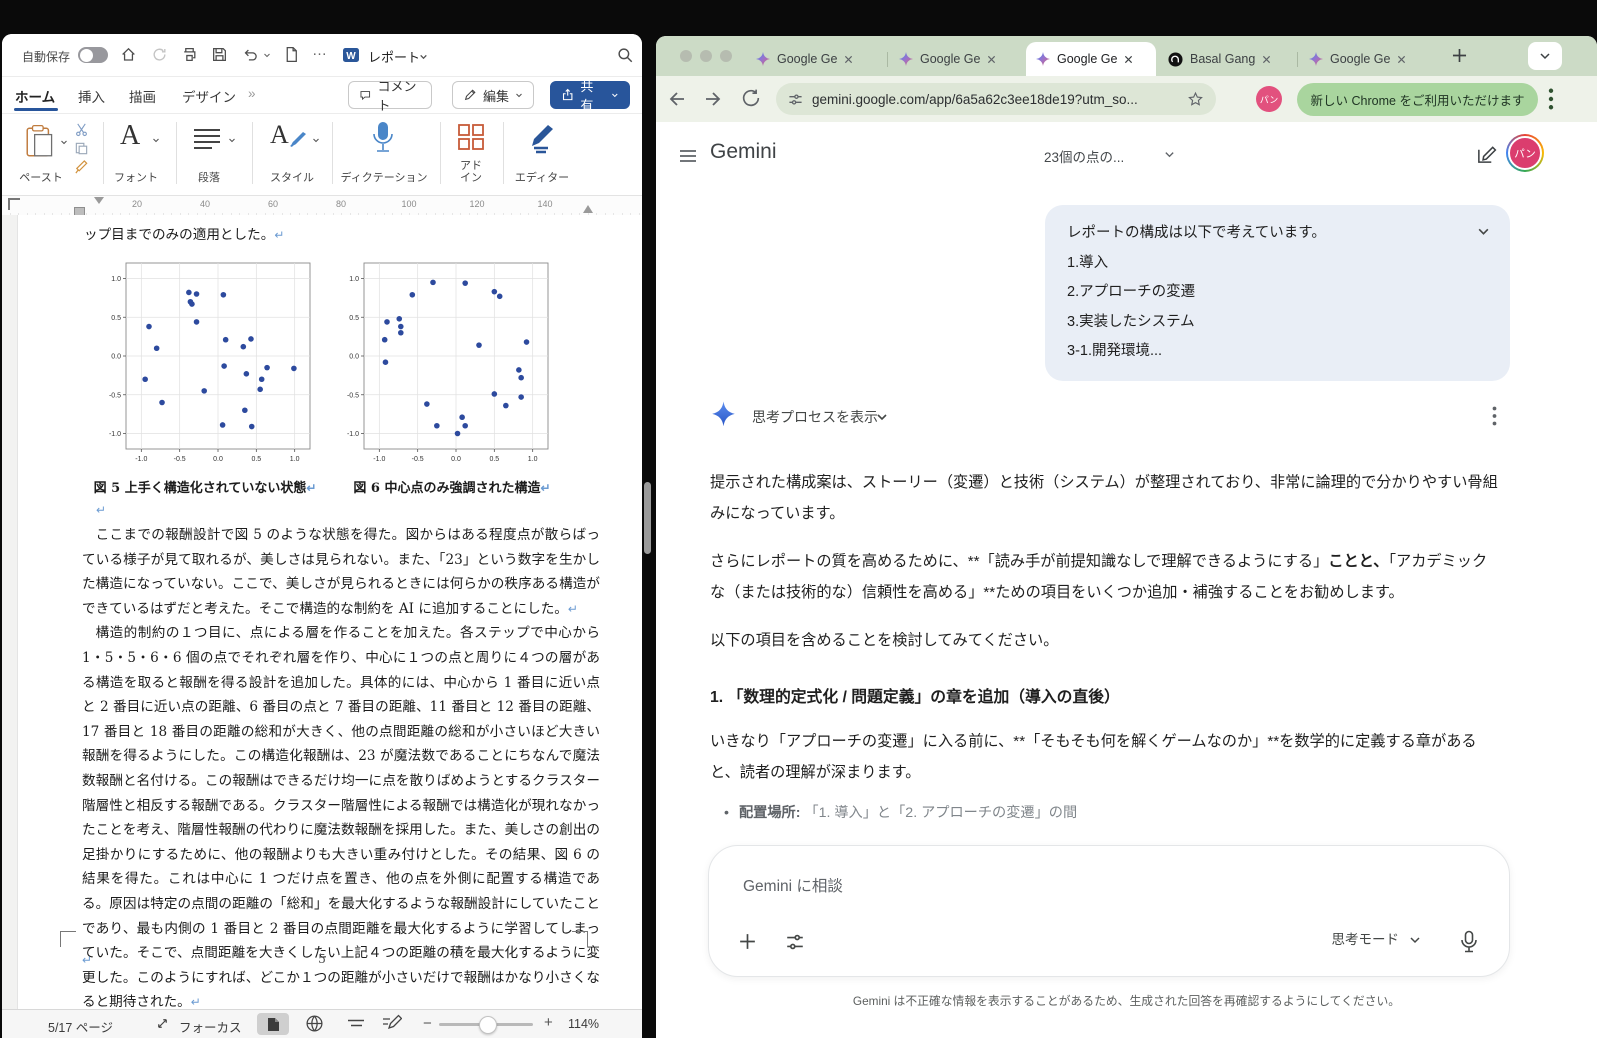 This screenshot has height=1038, width=1597. What do you see at coordinates (714, 99) in the screenshot?
I see `forward-button` at bounding box center [714, 99].